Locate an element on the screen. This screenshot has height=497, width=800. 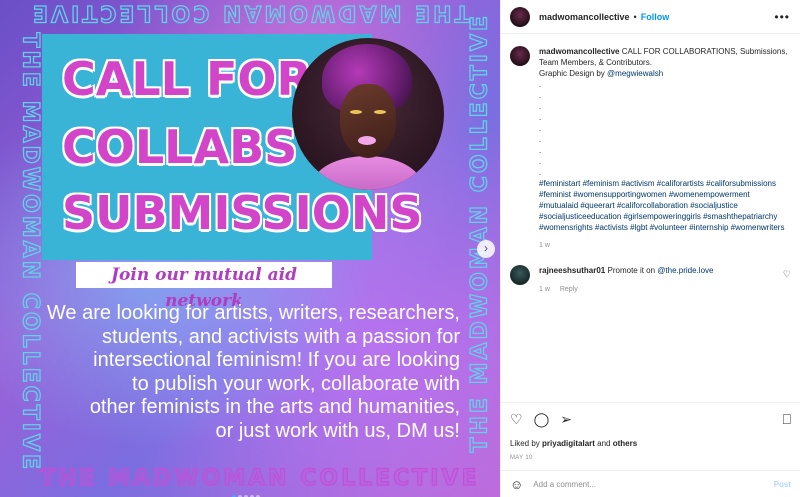
post-title-line-3: SUBMISSIONS is located at coordinates (242, 213).